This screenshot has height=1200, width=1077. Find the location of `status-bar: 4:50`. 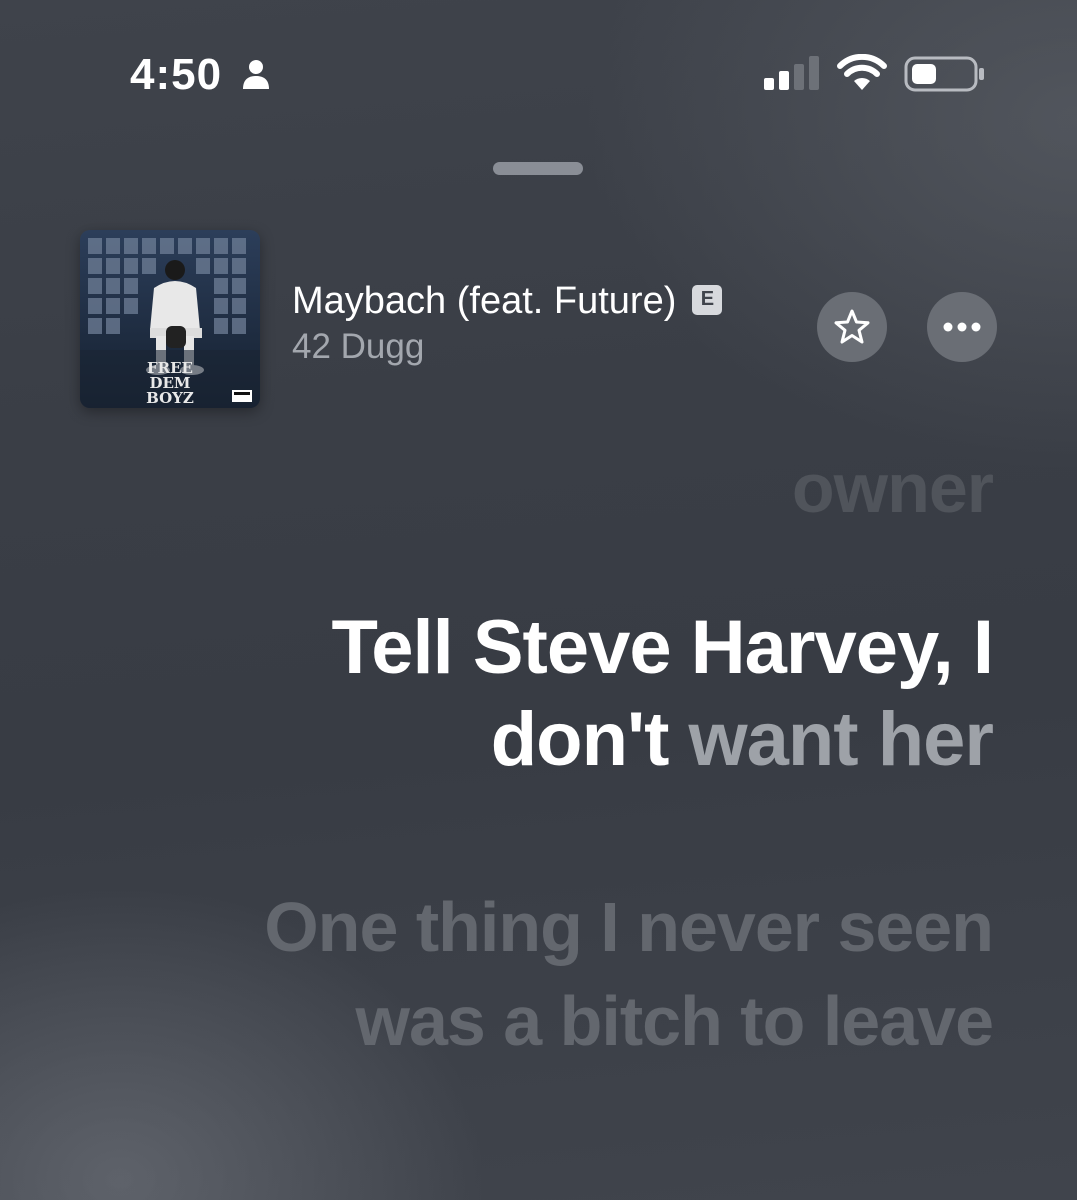

status-bar: 4:50 is located at coordinates (538, 75).